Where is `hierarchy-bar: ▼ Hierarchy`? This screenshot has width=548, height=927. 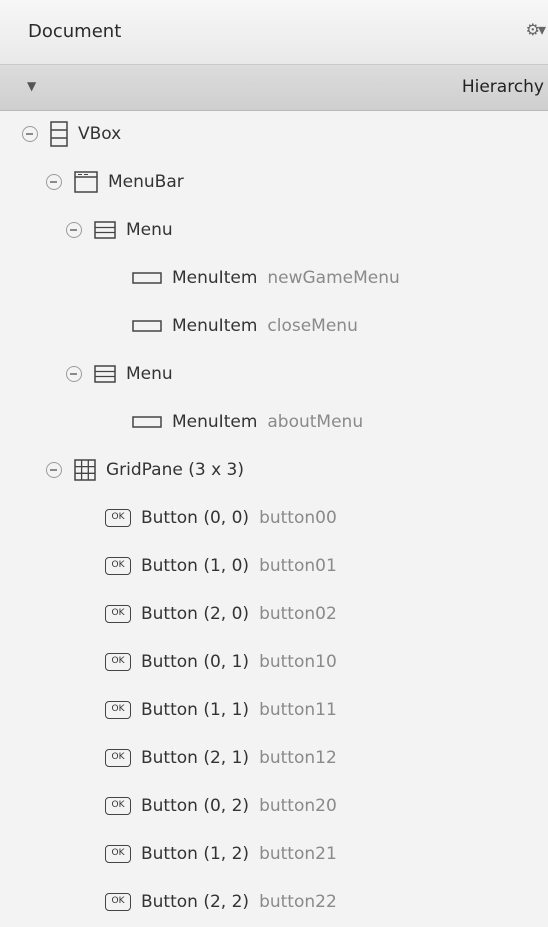 hierarchy-bar: ▼ Hierarchy is located at coordinates (274, 88).